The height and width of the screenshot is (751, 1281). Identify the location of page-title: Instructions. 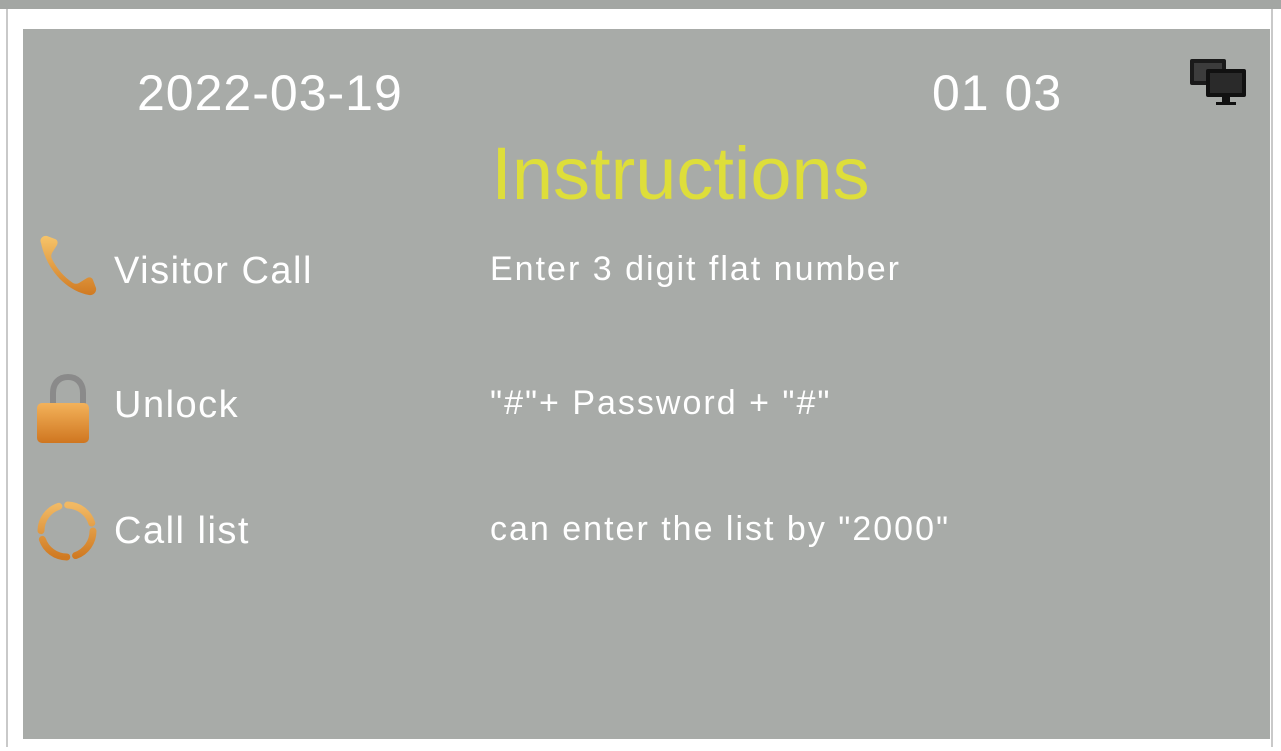
(680, 173).